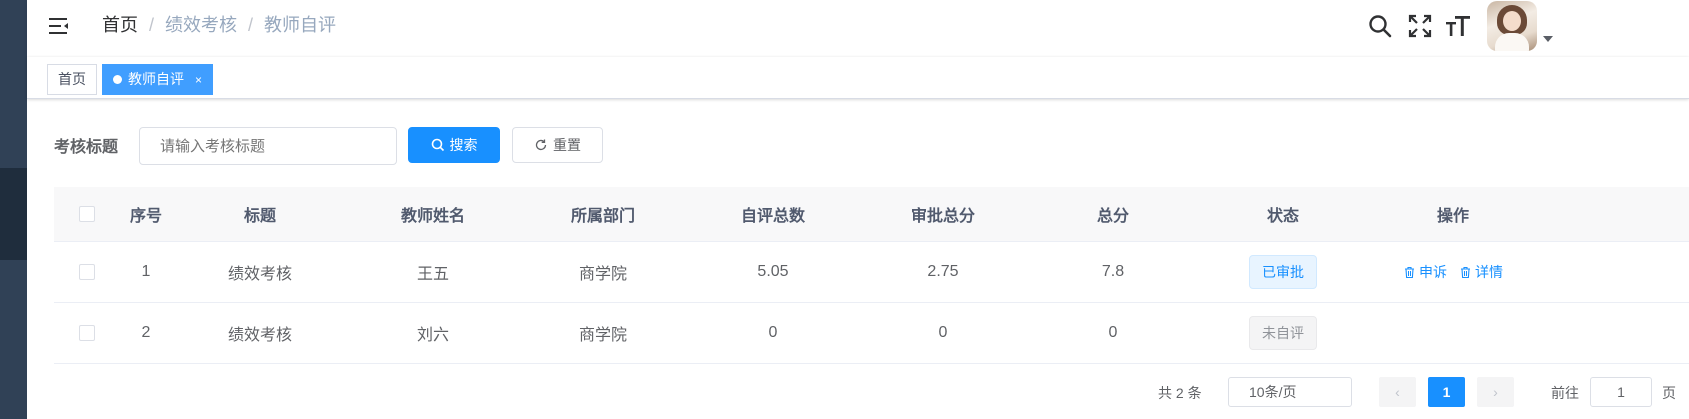  What do you see at coordinates (1621, 392) in the screenshot?
I see `jump-page-input: 1` at bounding box center [1621, 392].